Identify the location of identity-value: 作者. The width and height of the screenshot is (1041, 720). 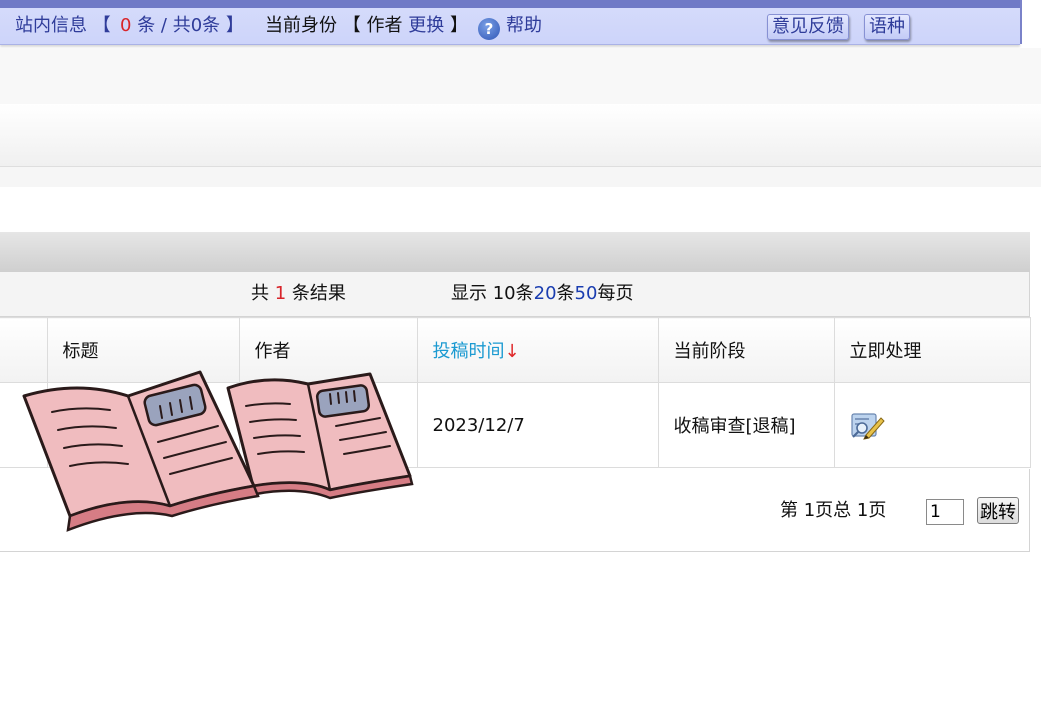
(384, 25).